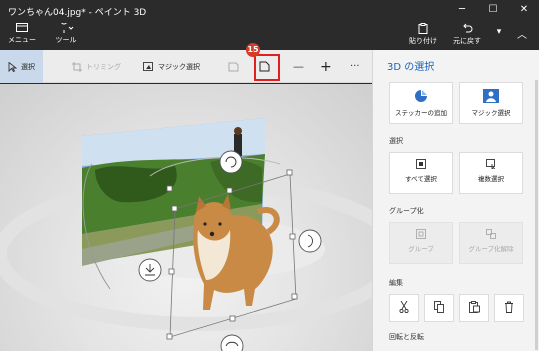 The height and width of the screenshot is (351, 539). What do you see at coordinates (148, 66) in the screenshot?
I see `magic-select-icon` at bounding box center [148, 66].